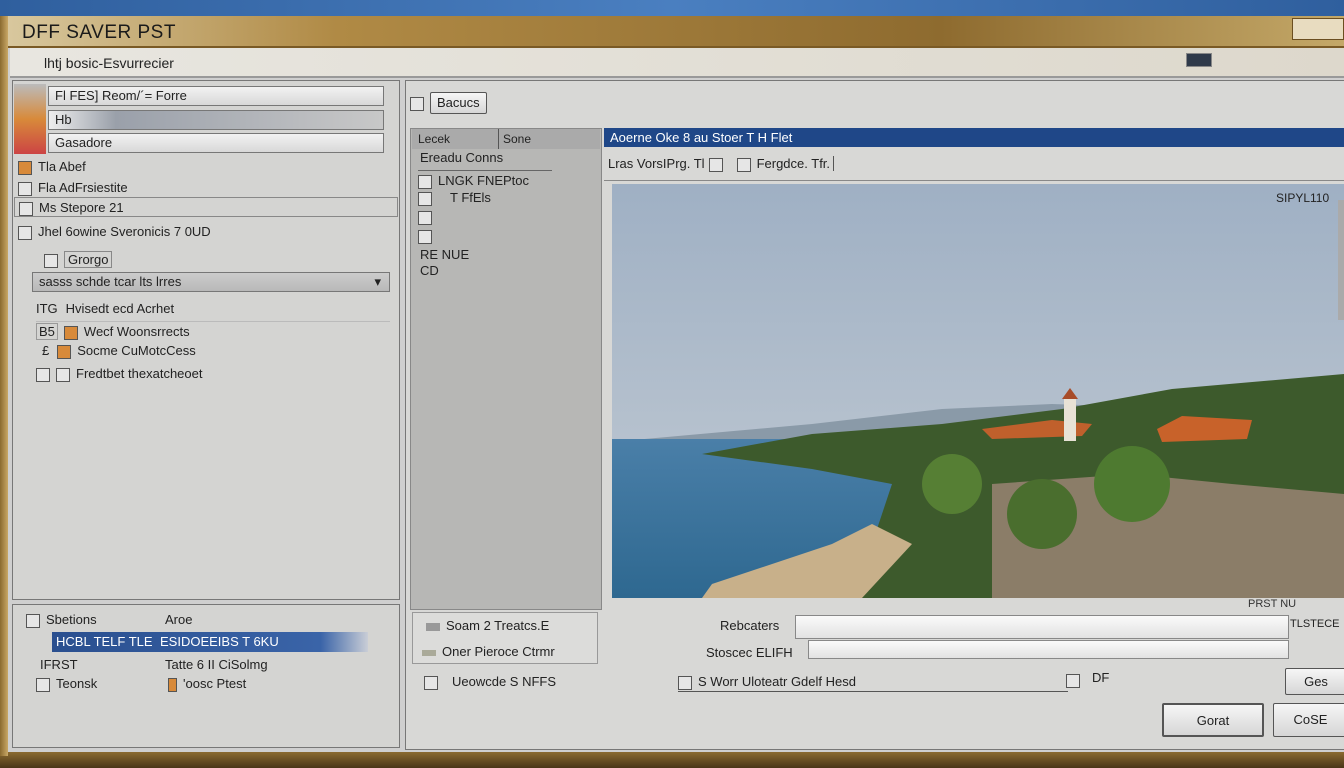  What do you see at coordinates (795, 163) in the screenshot?
I see `path-text: Fergdce. Tfr.` at bounding box center [795, 163].